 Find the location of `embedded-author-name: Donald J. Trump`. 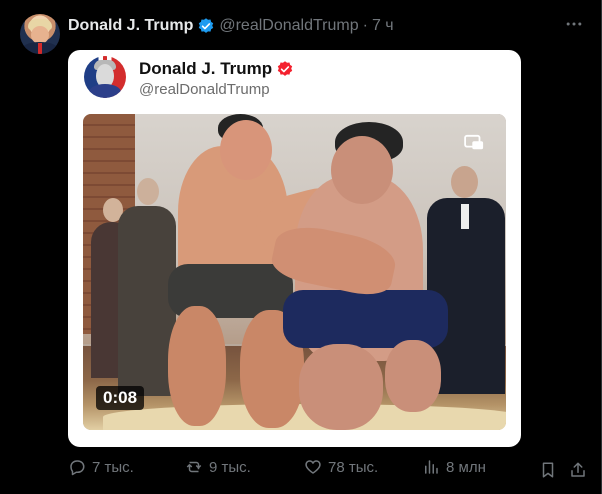

embedded-author-name: Donald J. Trump is located at coordinates (205, 69).